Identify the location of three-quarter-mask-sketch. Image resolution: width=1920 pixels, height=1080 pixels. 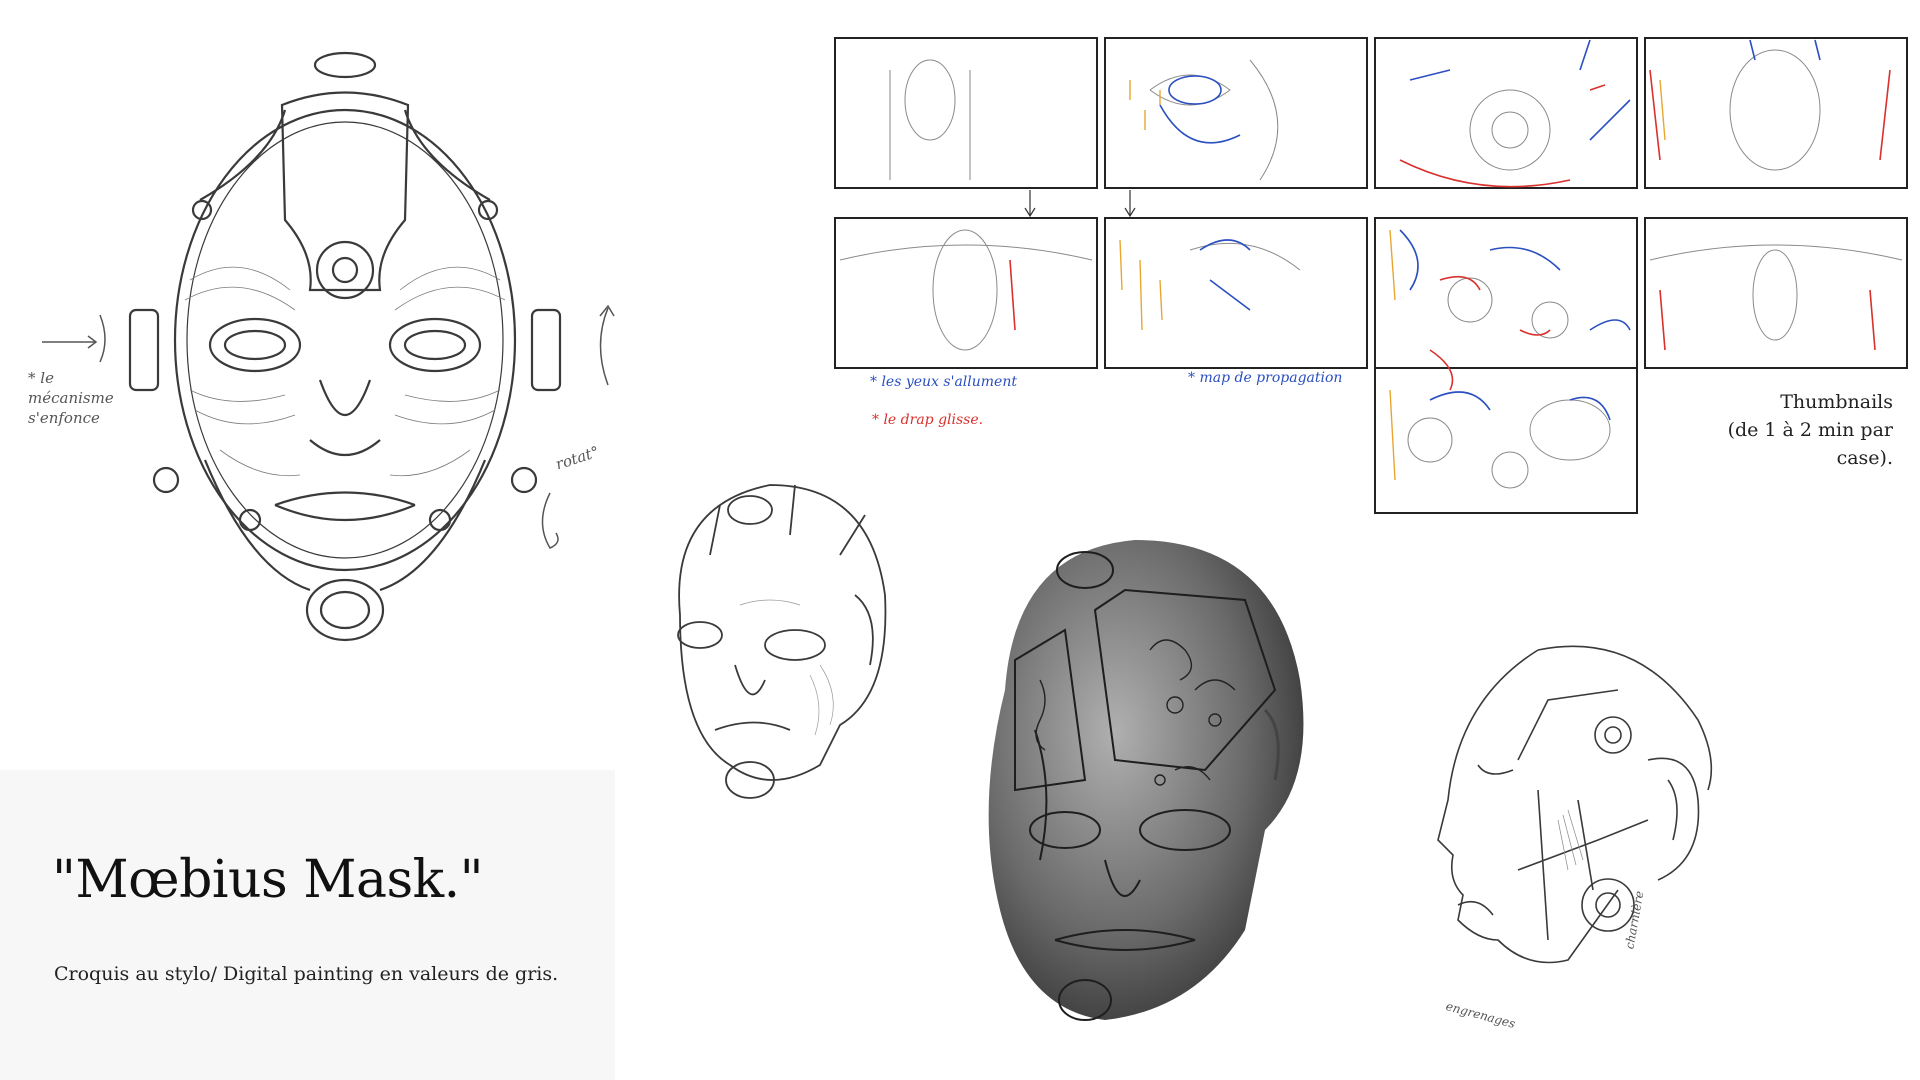
(770, 635).